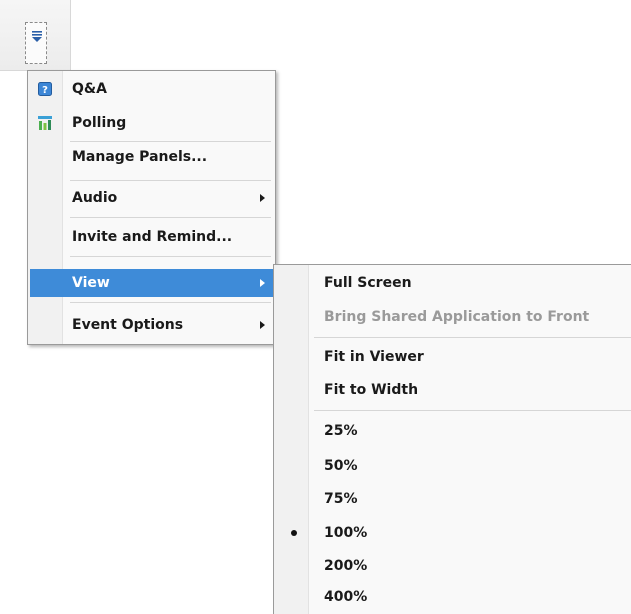 Image resolution: width=631 pixels, height=614 pixels. Describe the element at coordinates (452, 499) in the screenshot. I see `submenu-item-zoom-75: 75%` at that location.